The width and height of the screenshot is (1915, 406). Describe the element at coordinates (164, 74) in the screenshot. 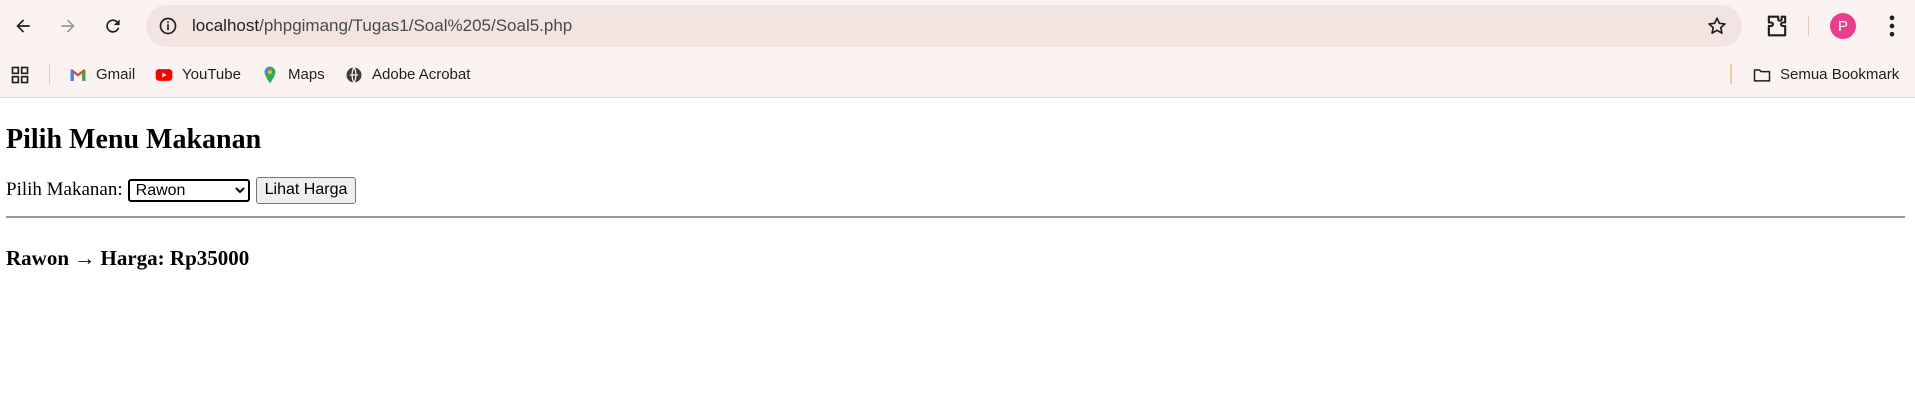

I see `youtube-icon` at that location.